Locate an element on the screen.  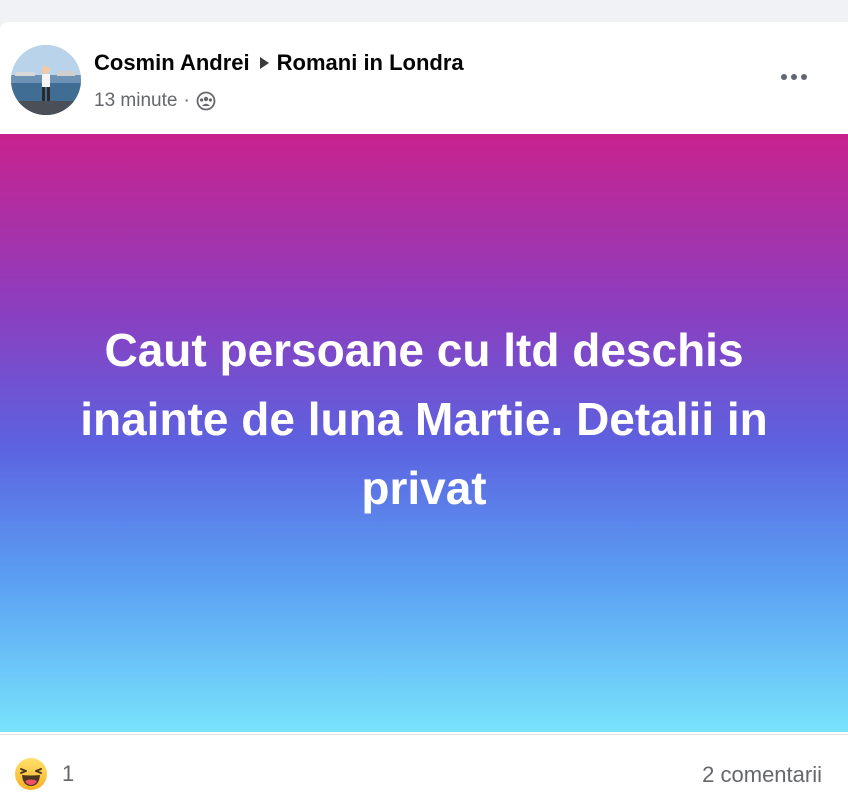
comments-count-link: 2 comentarii is located at coordinates (762, 775).